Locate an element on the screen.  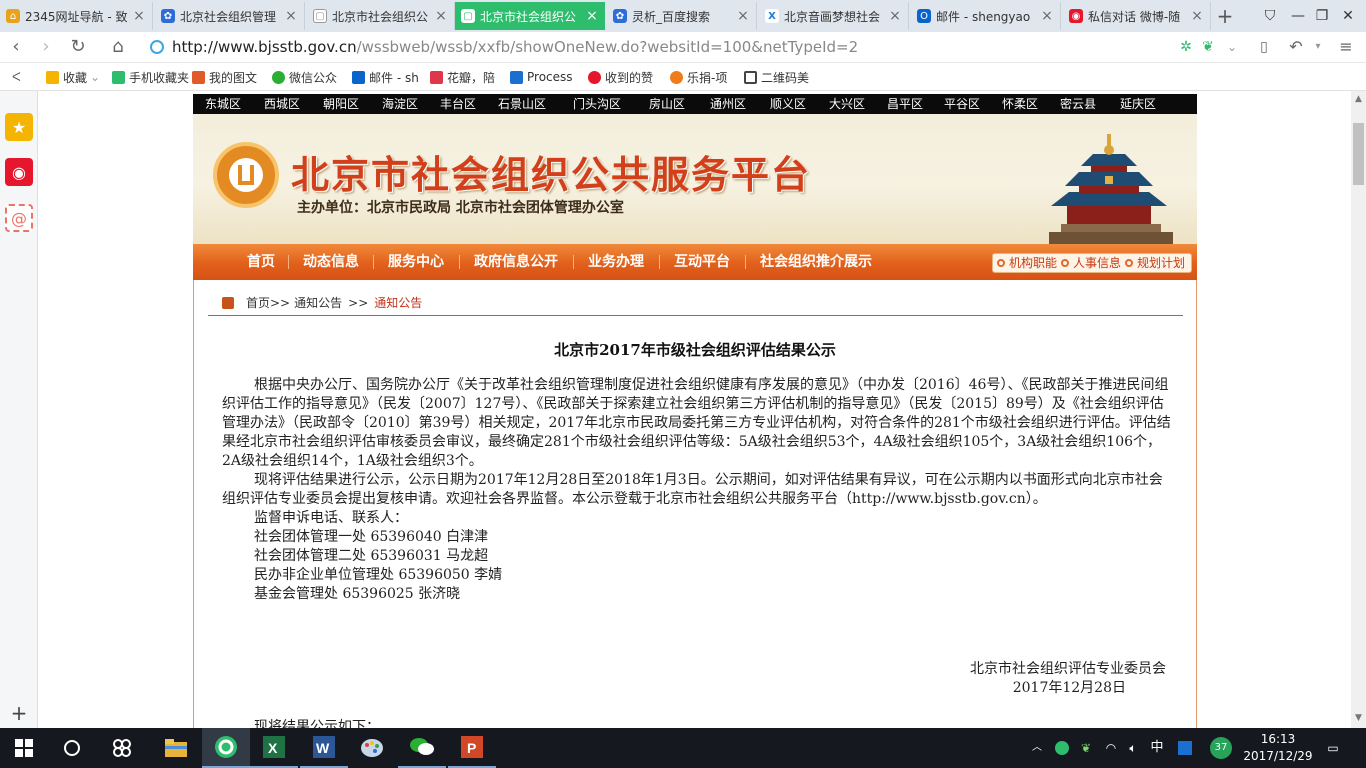
undo-icon: ↶ is located at coordinates (1296, 47).